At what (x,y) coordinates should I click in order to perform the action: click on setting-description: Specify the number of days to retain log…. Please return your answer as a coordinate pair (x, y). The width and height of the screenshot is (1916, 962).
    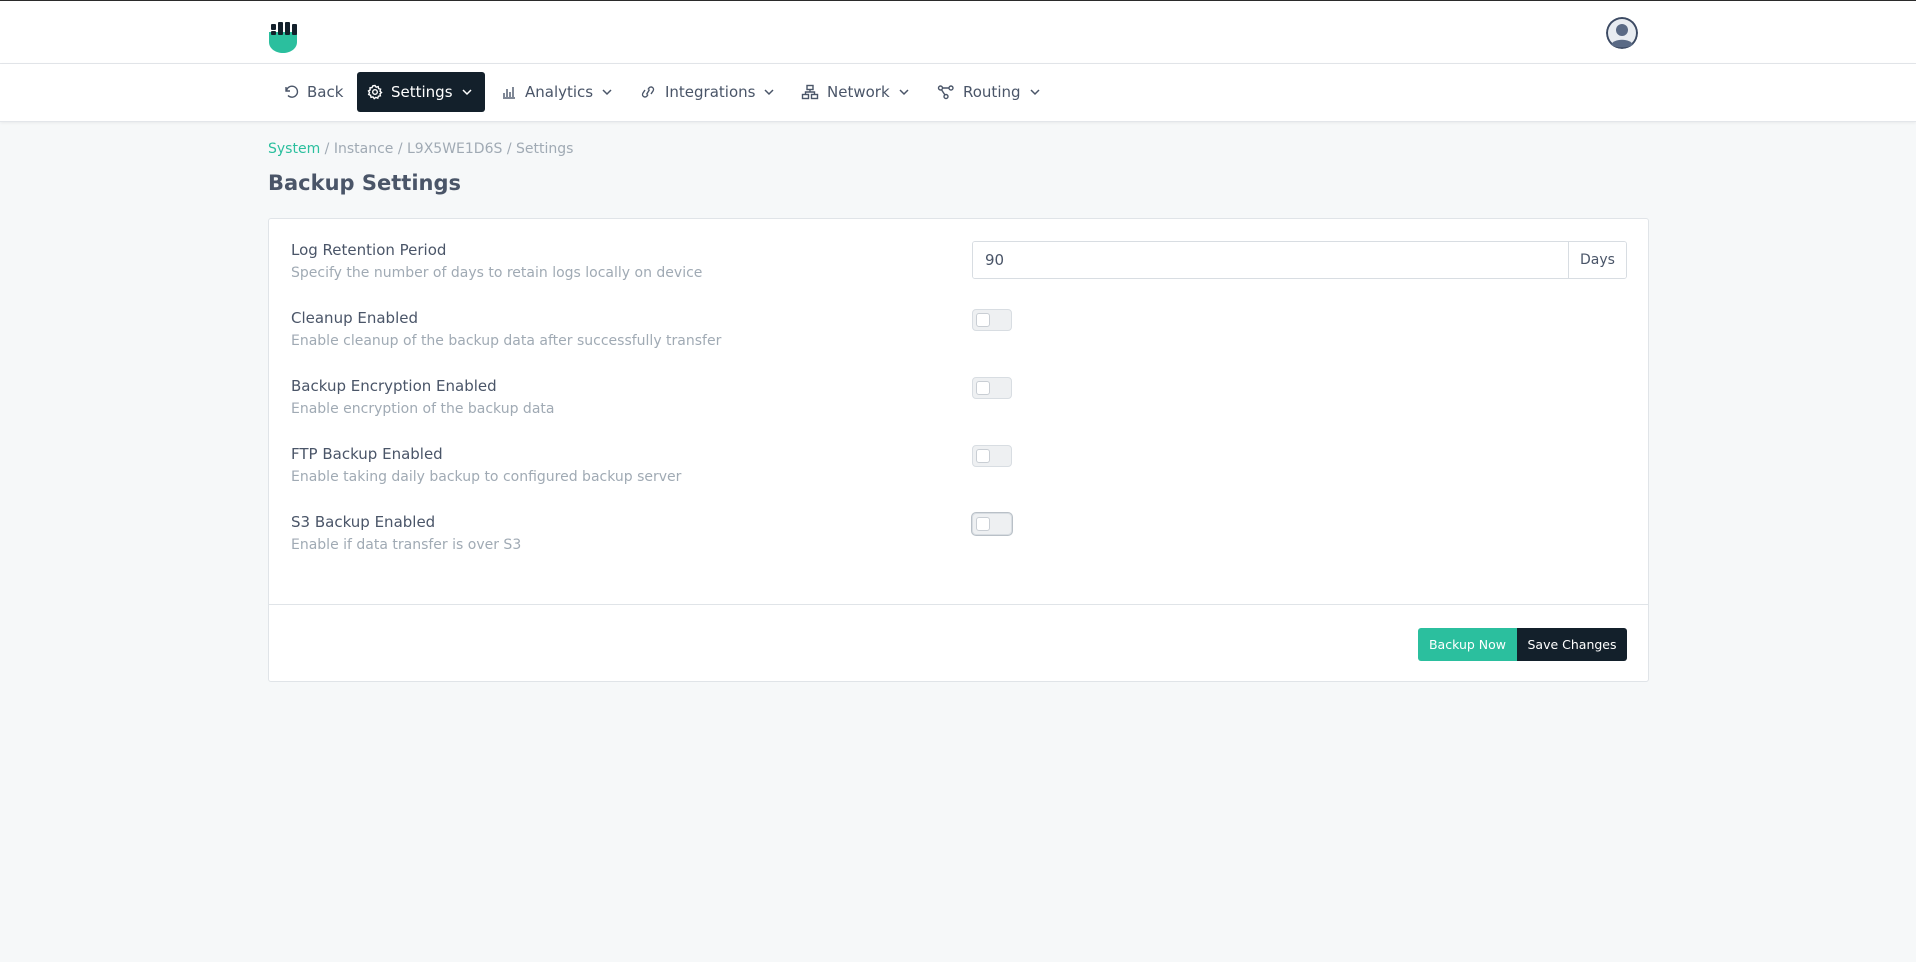
    Looking at the image, I should click on (497, 273).